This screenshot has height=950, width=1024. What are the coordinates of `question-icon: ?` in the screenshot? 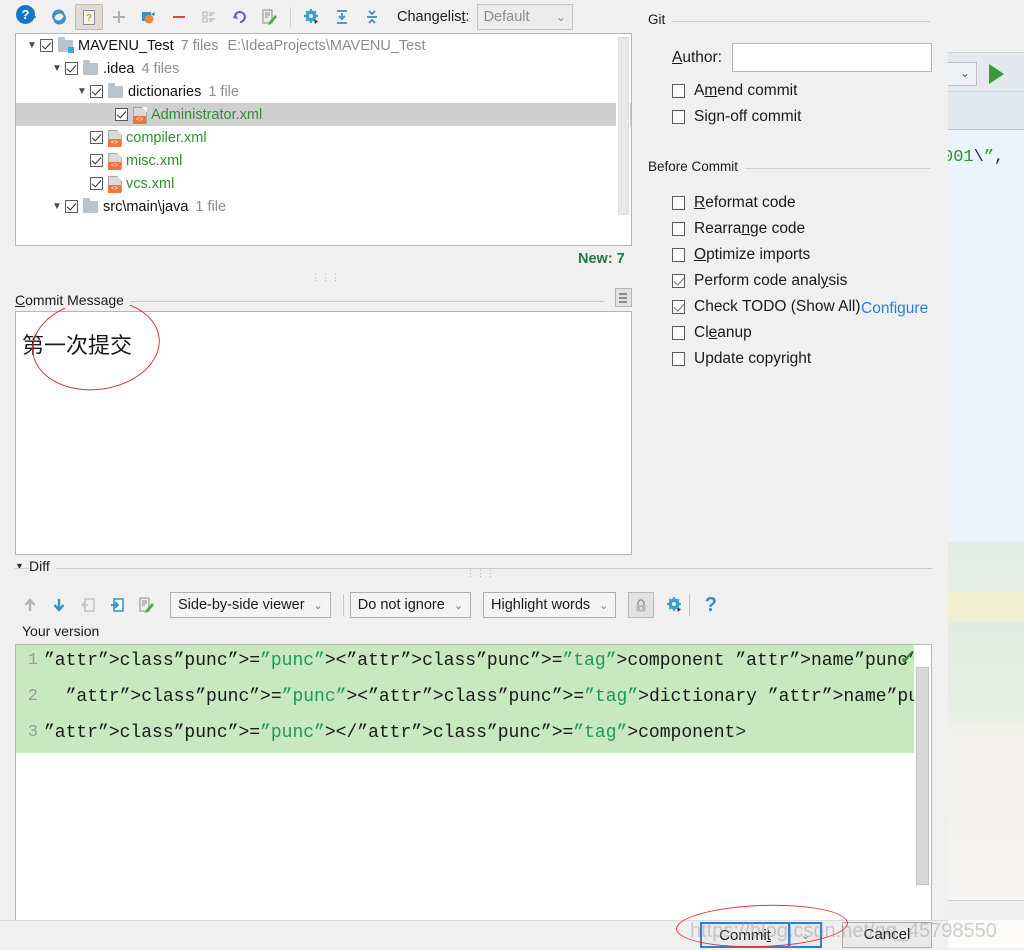 It's located at (710, 605).